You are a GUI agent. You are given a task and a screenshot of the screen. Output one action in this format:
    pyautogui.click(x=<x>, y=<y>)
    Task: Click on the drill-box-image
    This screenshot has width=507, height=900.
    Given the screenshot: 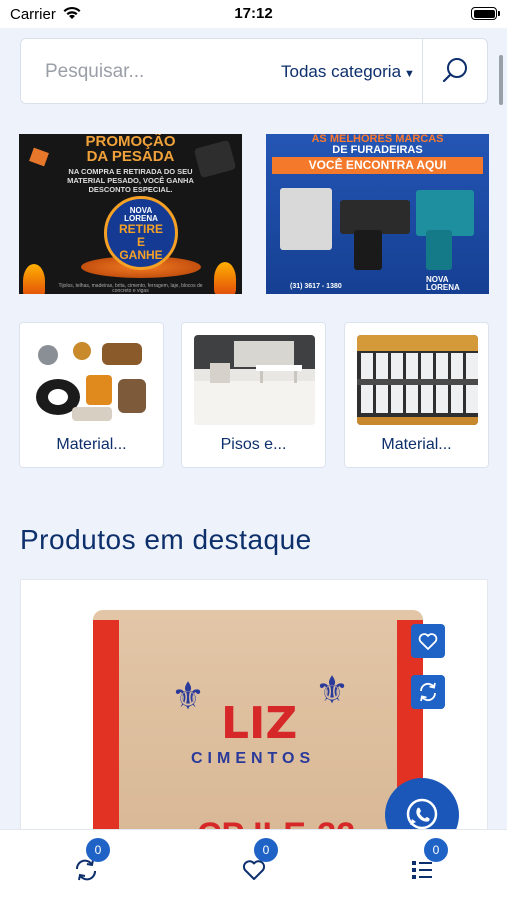 What is the action you would take?
    pyautogui.click(x=306, y=219)
    